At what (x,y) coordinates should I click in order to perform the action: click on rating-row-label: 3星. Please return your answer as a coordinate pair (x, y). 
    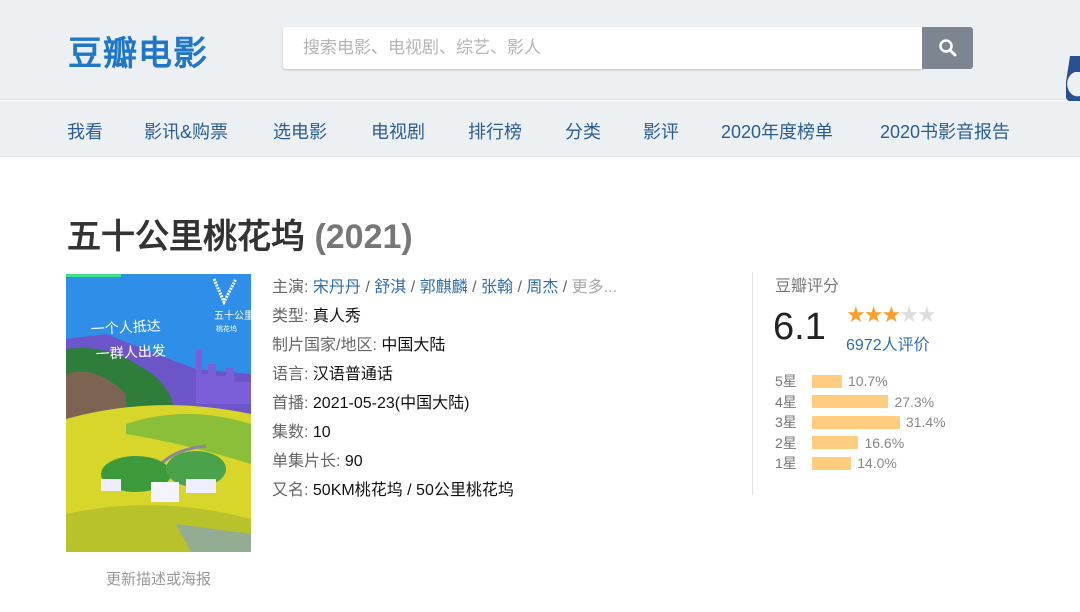
    Looking at the image, I should click on (786, 422).